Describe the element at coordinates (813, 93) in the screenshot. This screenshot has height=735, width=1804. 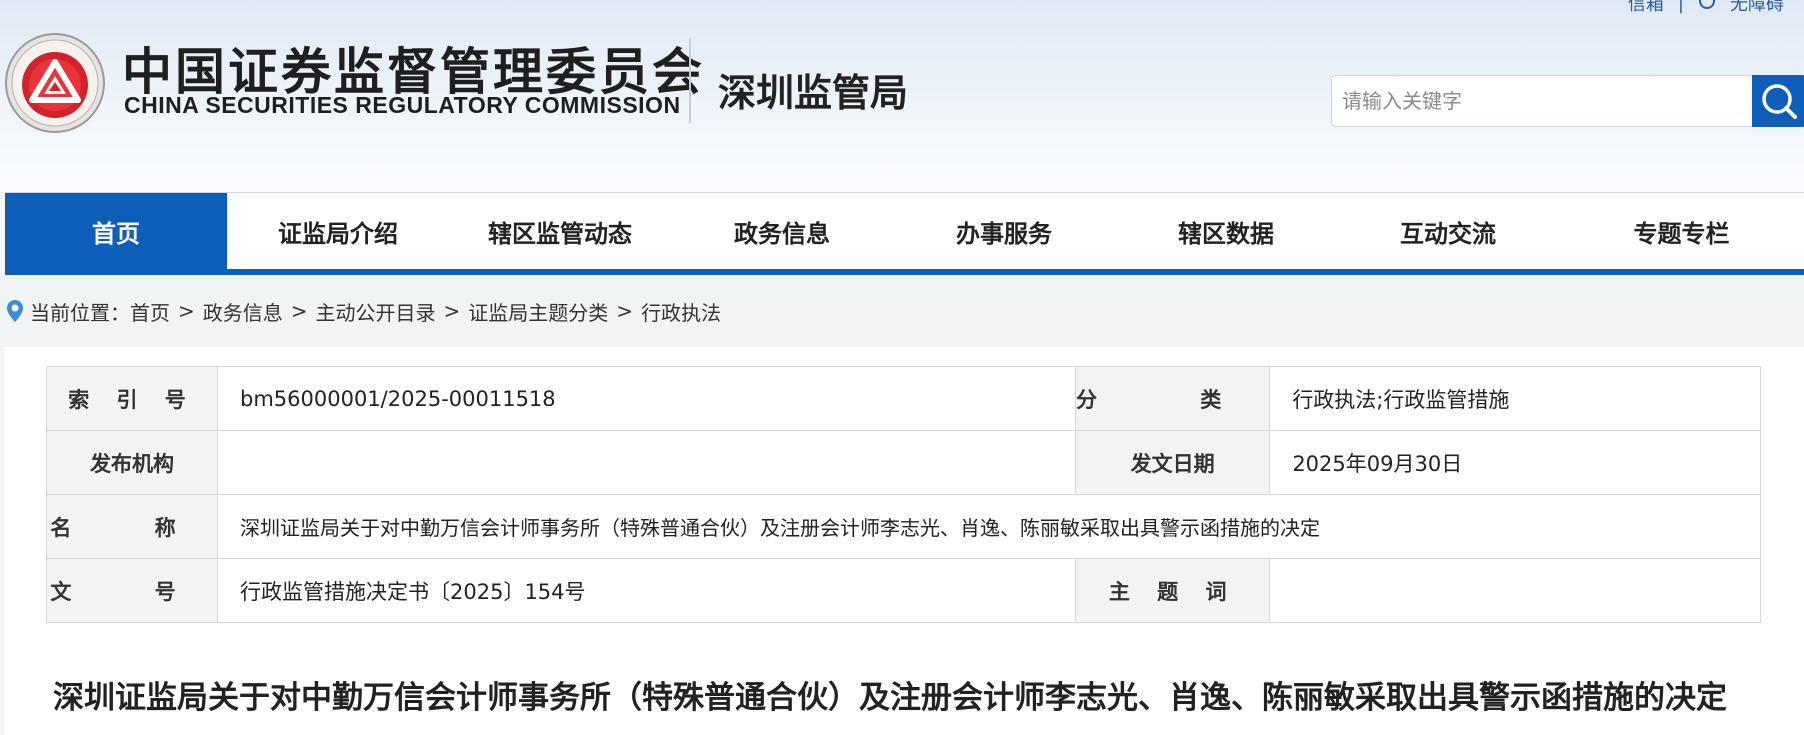
I see `bureau-name: 深圳监管局` at that location.